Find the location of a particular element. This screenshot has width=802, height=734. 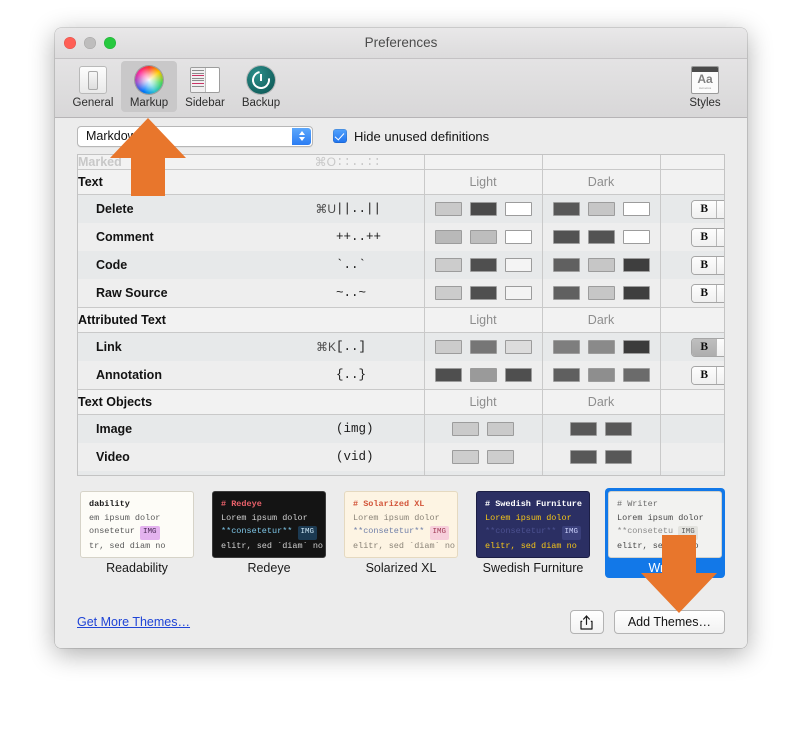

toolbar-item-backup: Backup is located at coordinates (261, 86).